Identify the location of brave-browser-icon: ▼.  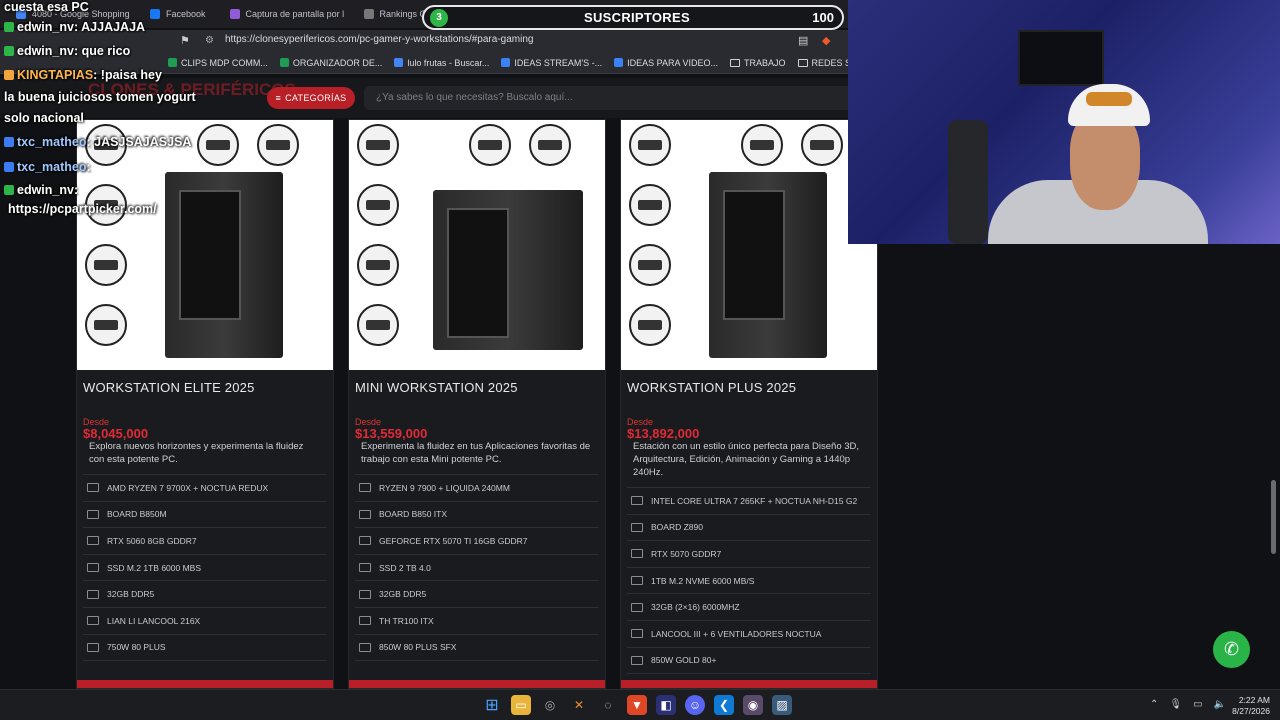
(637, 705).